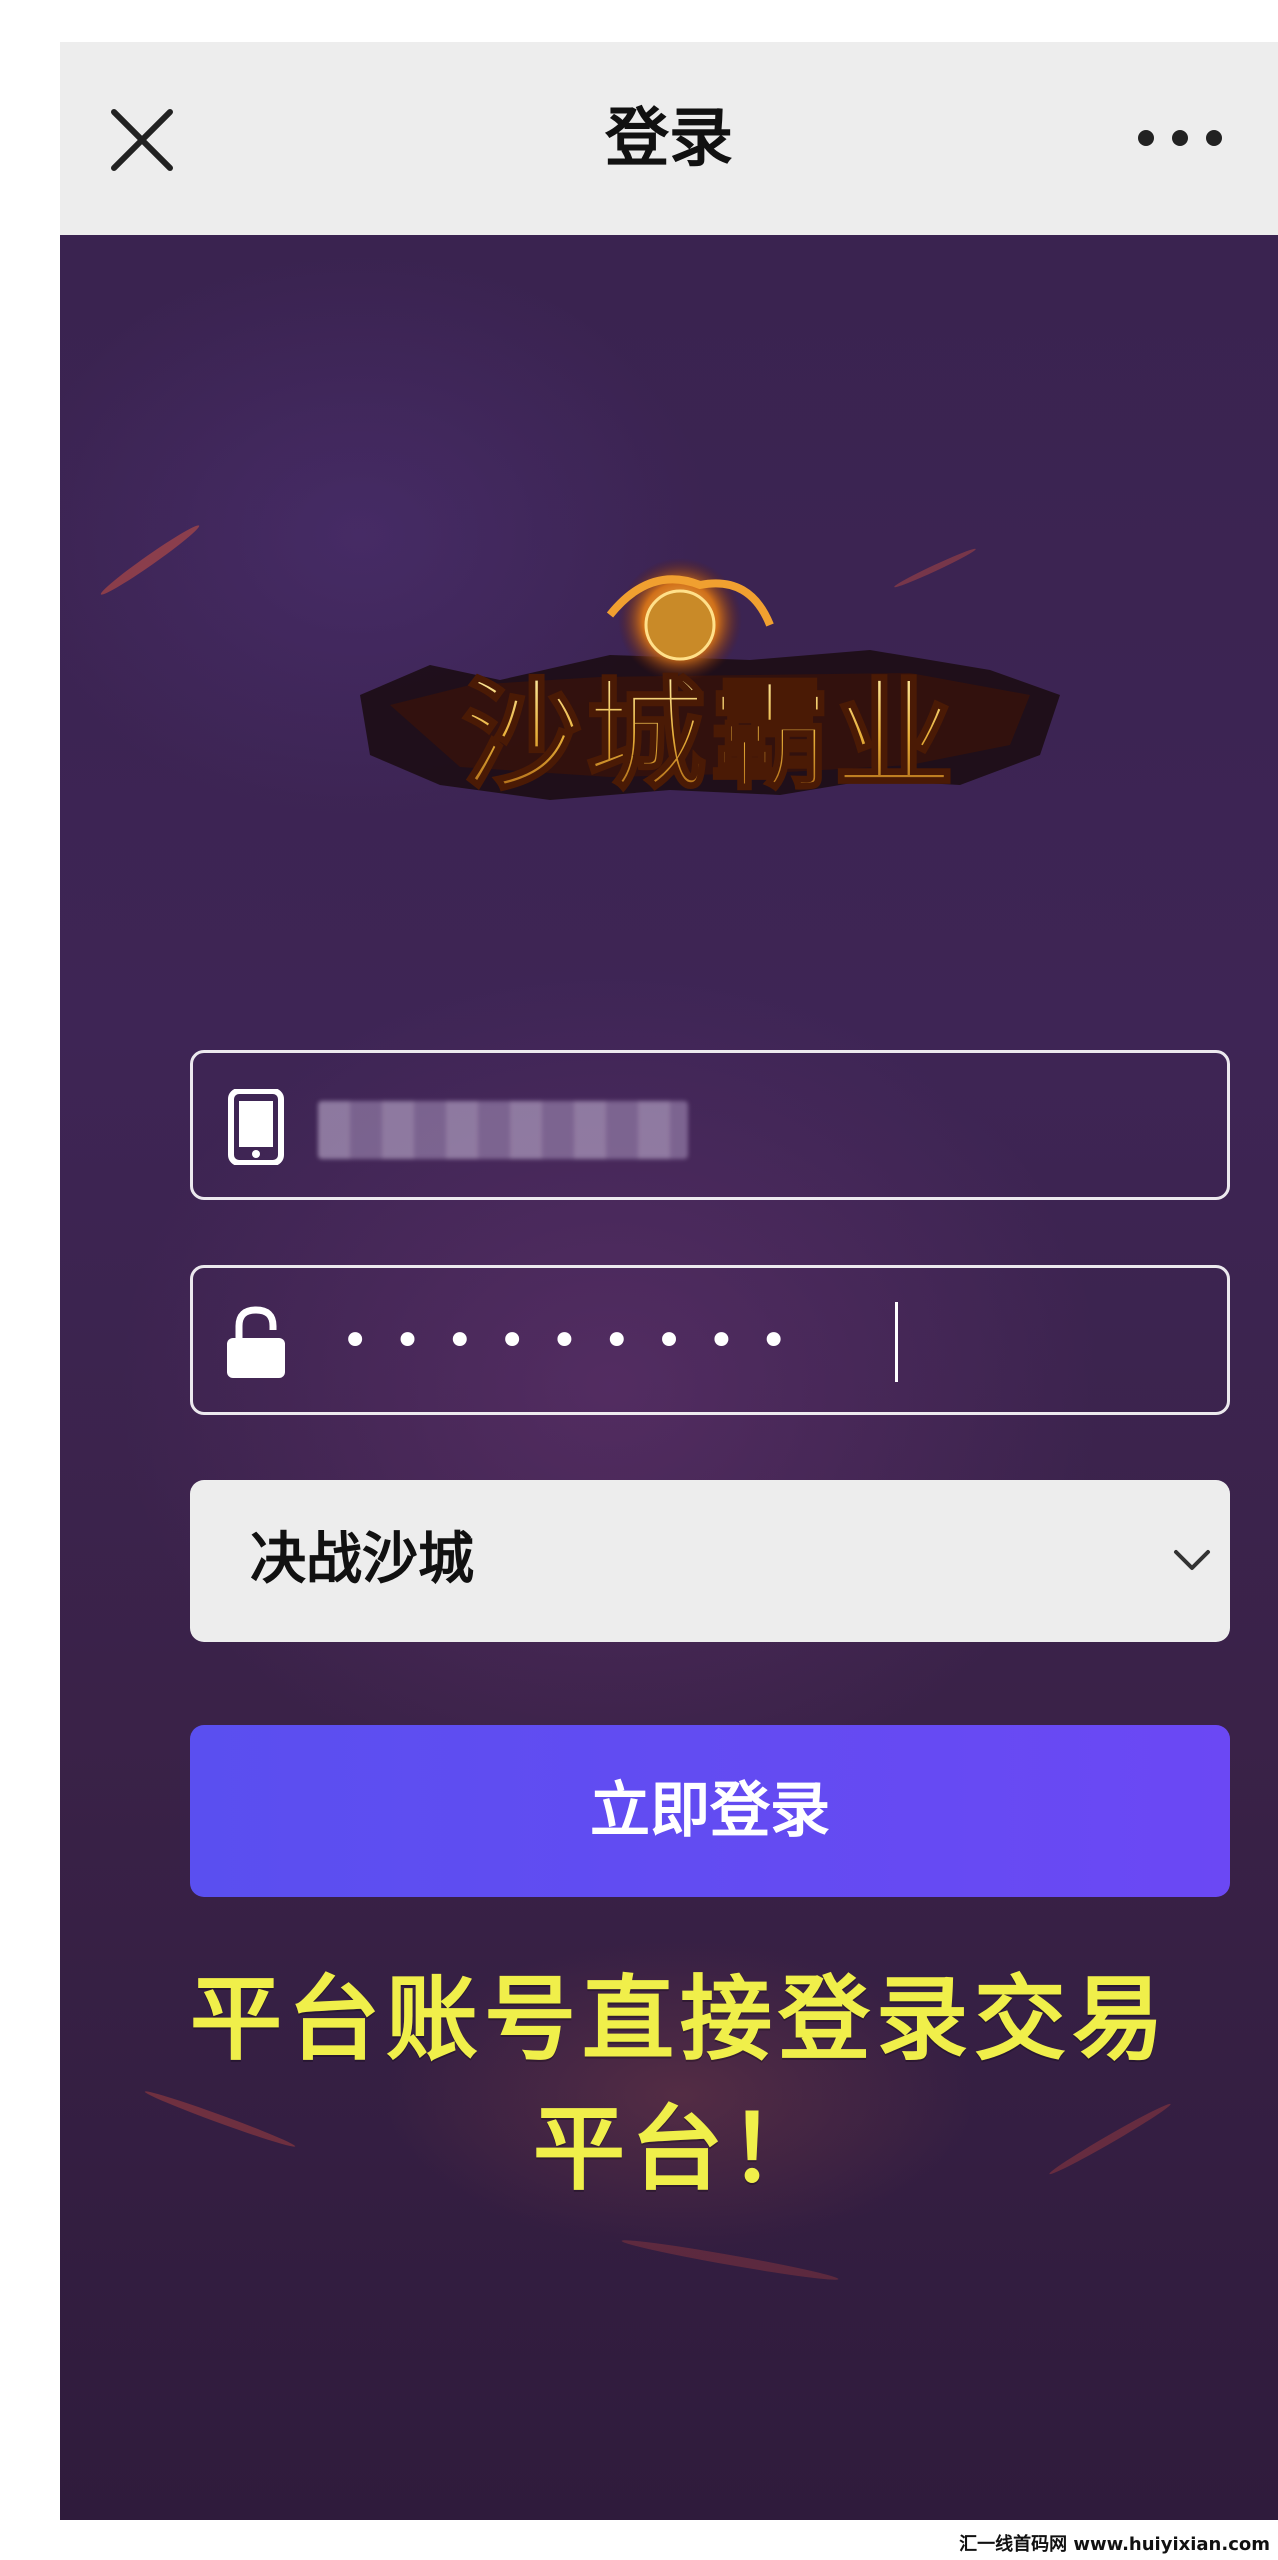  What do you see at coordinates (710, 735) in the screenshot?
I see `svg-text: 沙城霸业` at bounding box center [710, 735].